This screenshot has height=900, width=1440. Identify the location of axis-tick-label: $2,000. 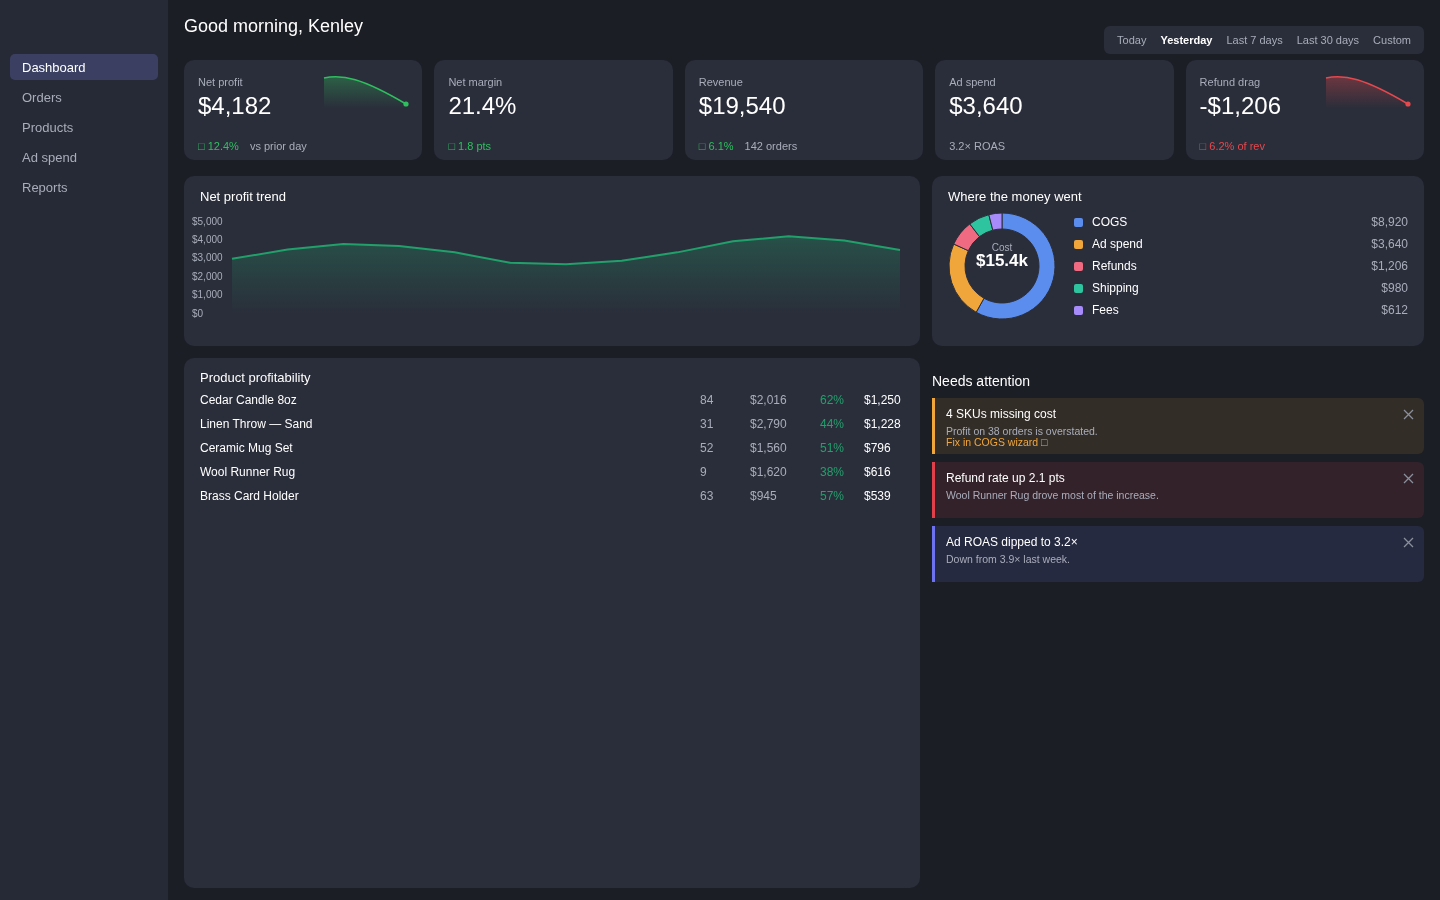
(207, 276).